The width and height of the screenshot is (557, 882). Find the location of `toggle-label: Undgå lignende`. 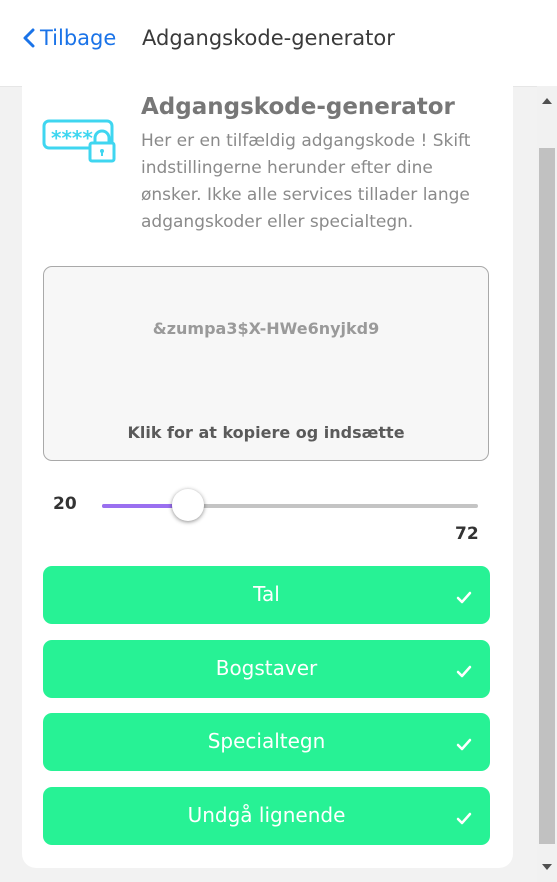

toggle-label: Undgå lignende is located at coordinates (266, 815).